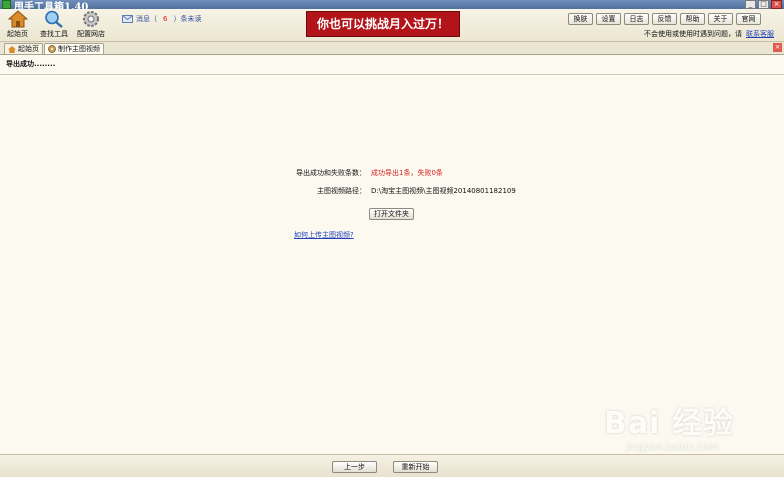 This screenshot has height=477, width=784. I want to click on minimize-button: _, so click(750, 4).